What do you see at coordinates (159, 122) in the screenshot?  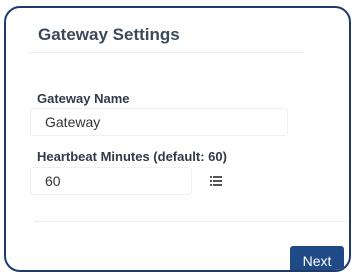 I see `gateway-name-input` at bounding box center [159, 122].